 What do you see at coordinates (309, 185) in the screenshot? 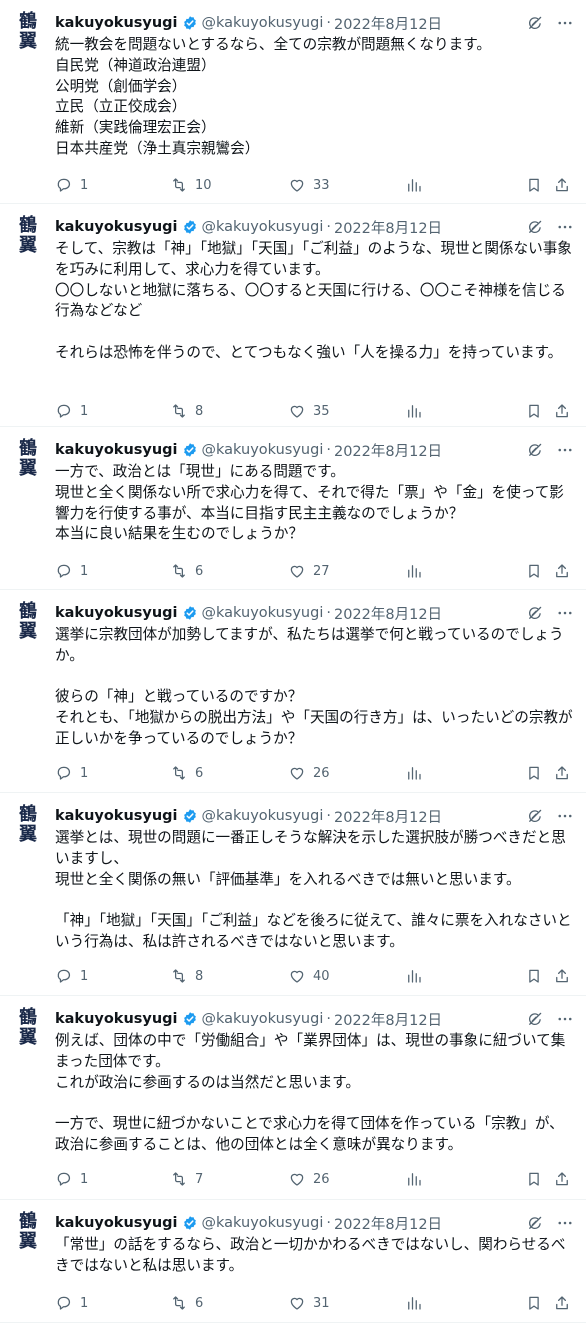
I see `like-button: 33` at bounding box center [309, 185].